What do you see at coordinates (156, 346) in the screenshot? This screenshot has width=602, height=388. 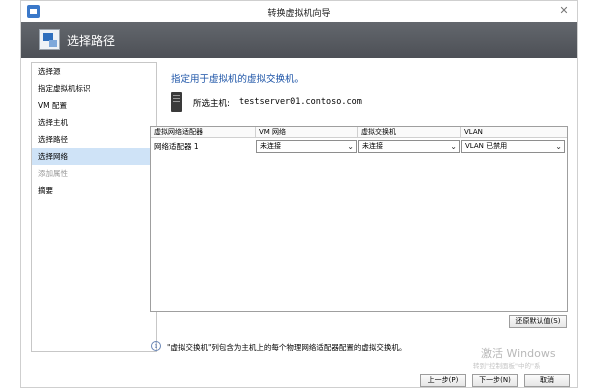 I see `info-icon: i` at bounding box center [156, 346].